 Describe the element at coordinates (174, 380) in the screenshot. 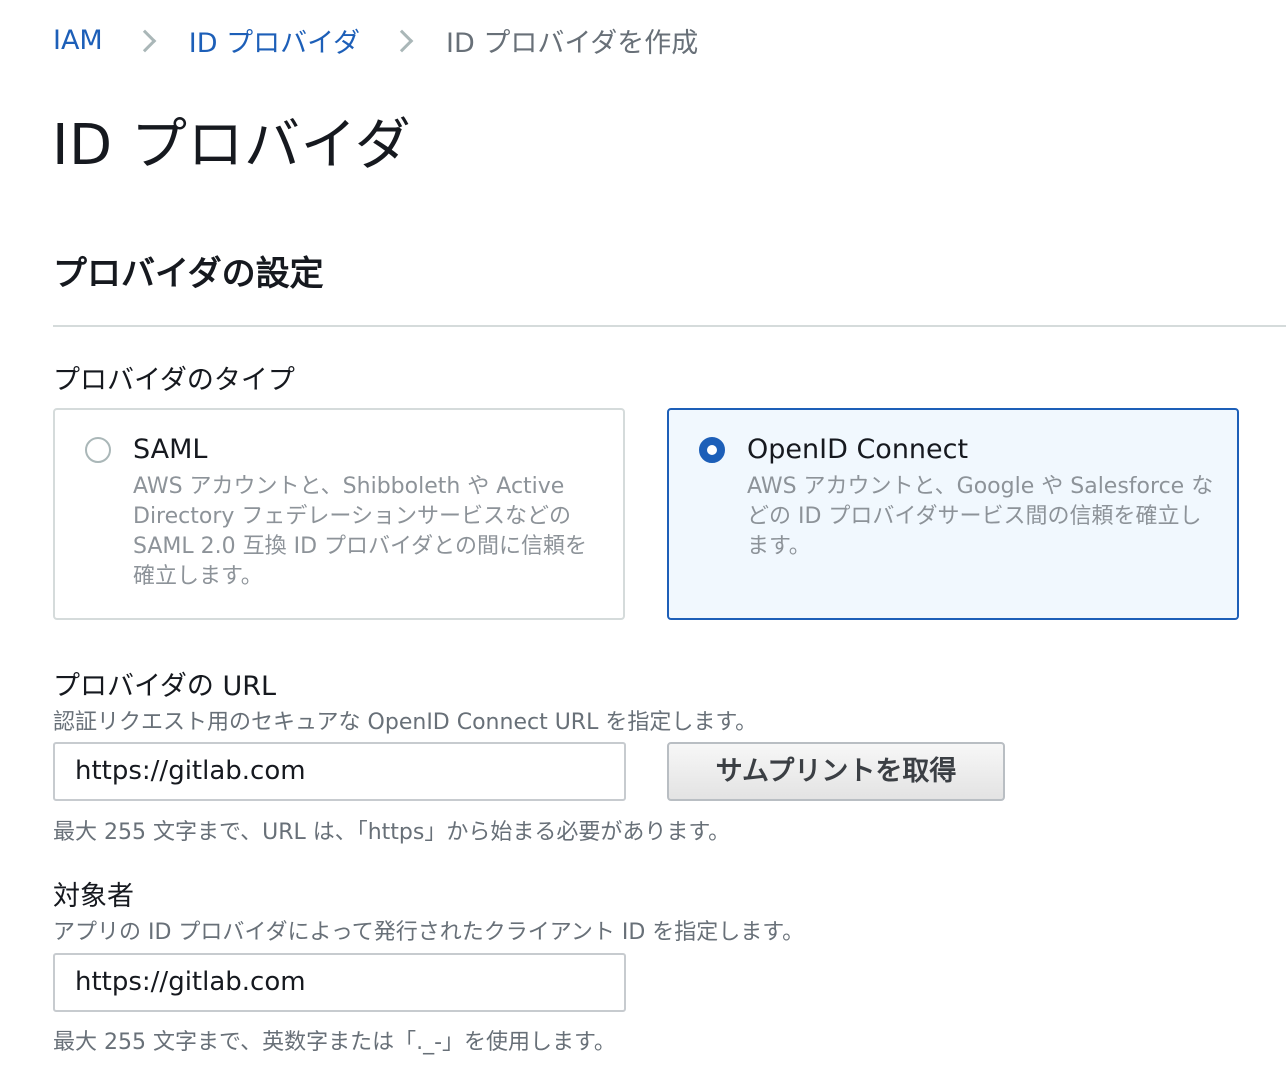

I see `provider-type-label: プロバイダのタイプ` at that location.